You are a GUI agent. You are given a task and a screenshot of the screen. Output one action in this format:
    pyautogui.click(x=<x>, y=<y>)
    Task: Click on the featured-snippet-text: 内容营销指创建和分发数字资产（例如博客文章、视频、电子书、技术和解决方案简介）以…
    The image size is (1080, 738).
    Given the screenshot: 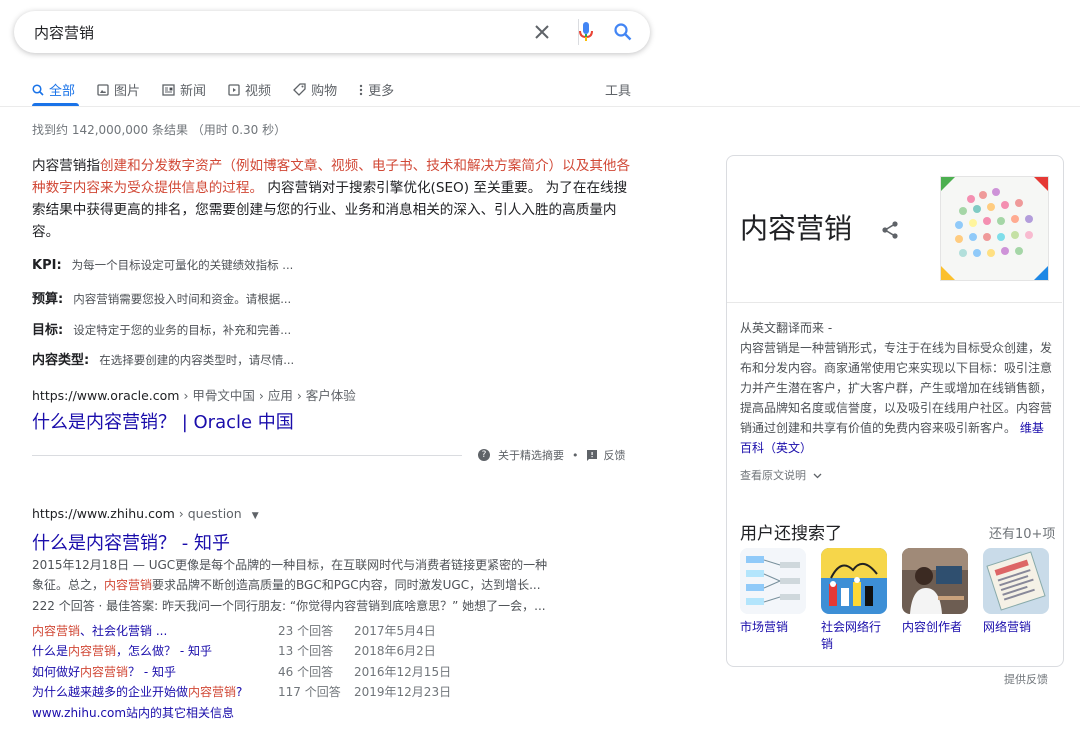 What is the action you would take?
    pyautogui.click(x=332, y=199)
    